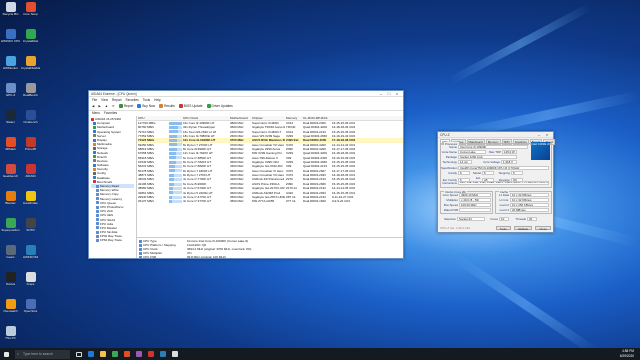 The height and width of the screenshot is (360, 640). What do you see at coordinates (10, 310) in the screenshot?
I see `desktop-icon: Overwatch` at bounding box center [10, 310].